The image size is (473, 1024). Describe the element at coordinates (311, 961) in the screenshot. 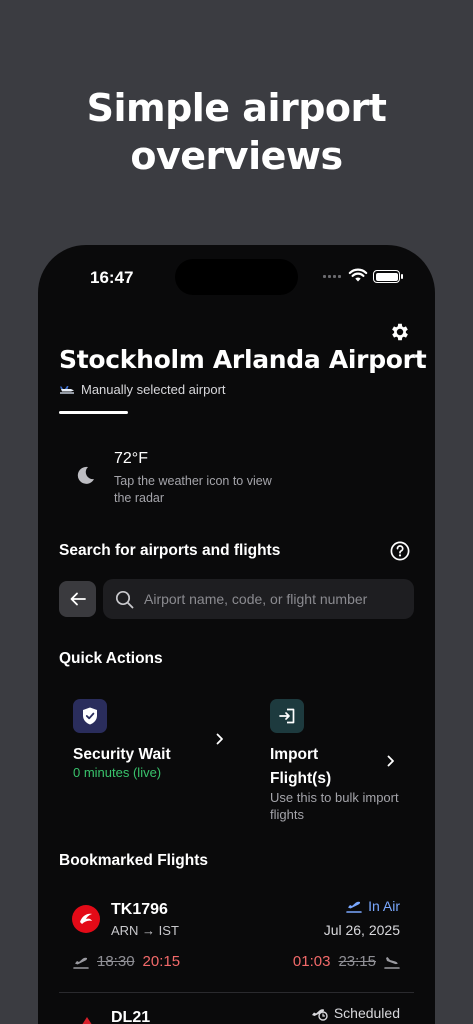

I see `arrival-actual: 01:03` at that location.